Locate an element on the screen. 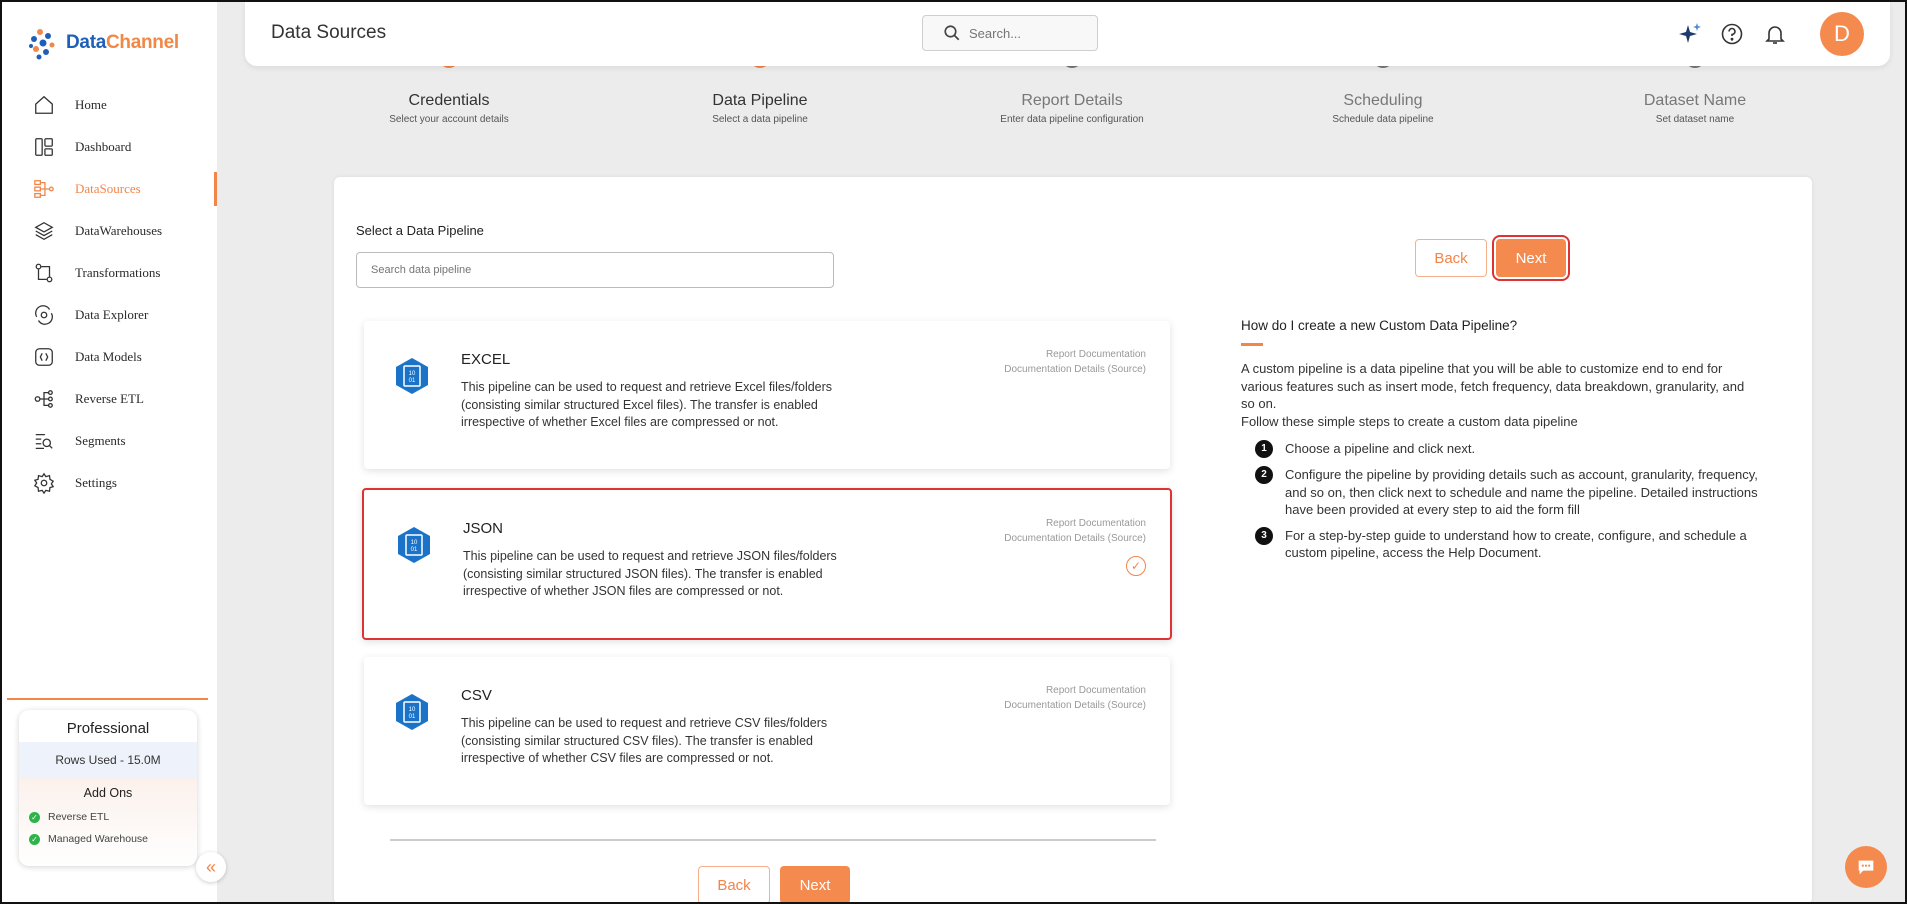  segments-icon is located at coordinates (44, 441).